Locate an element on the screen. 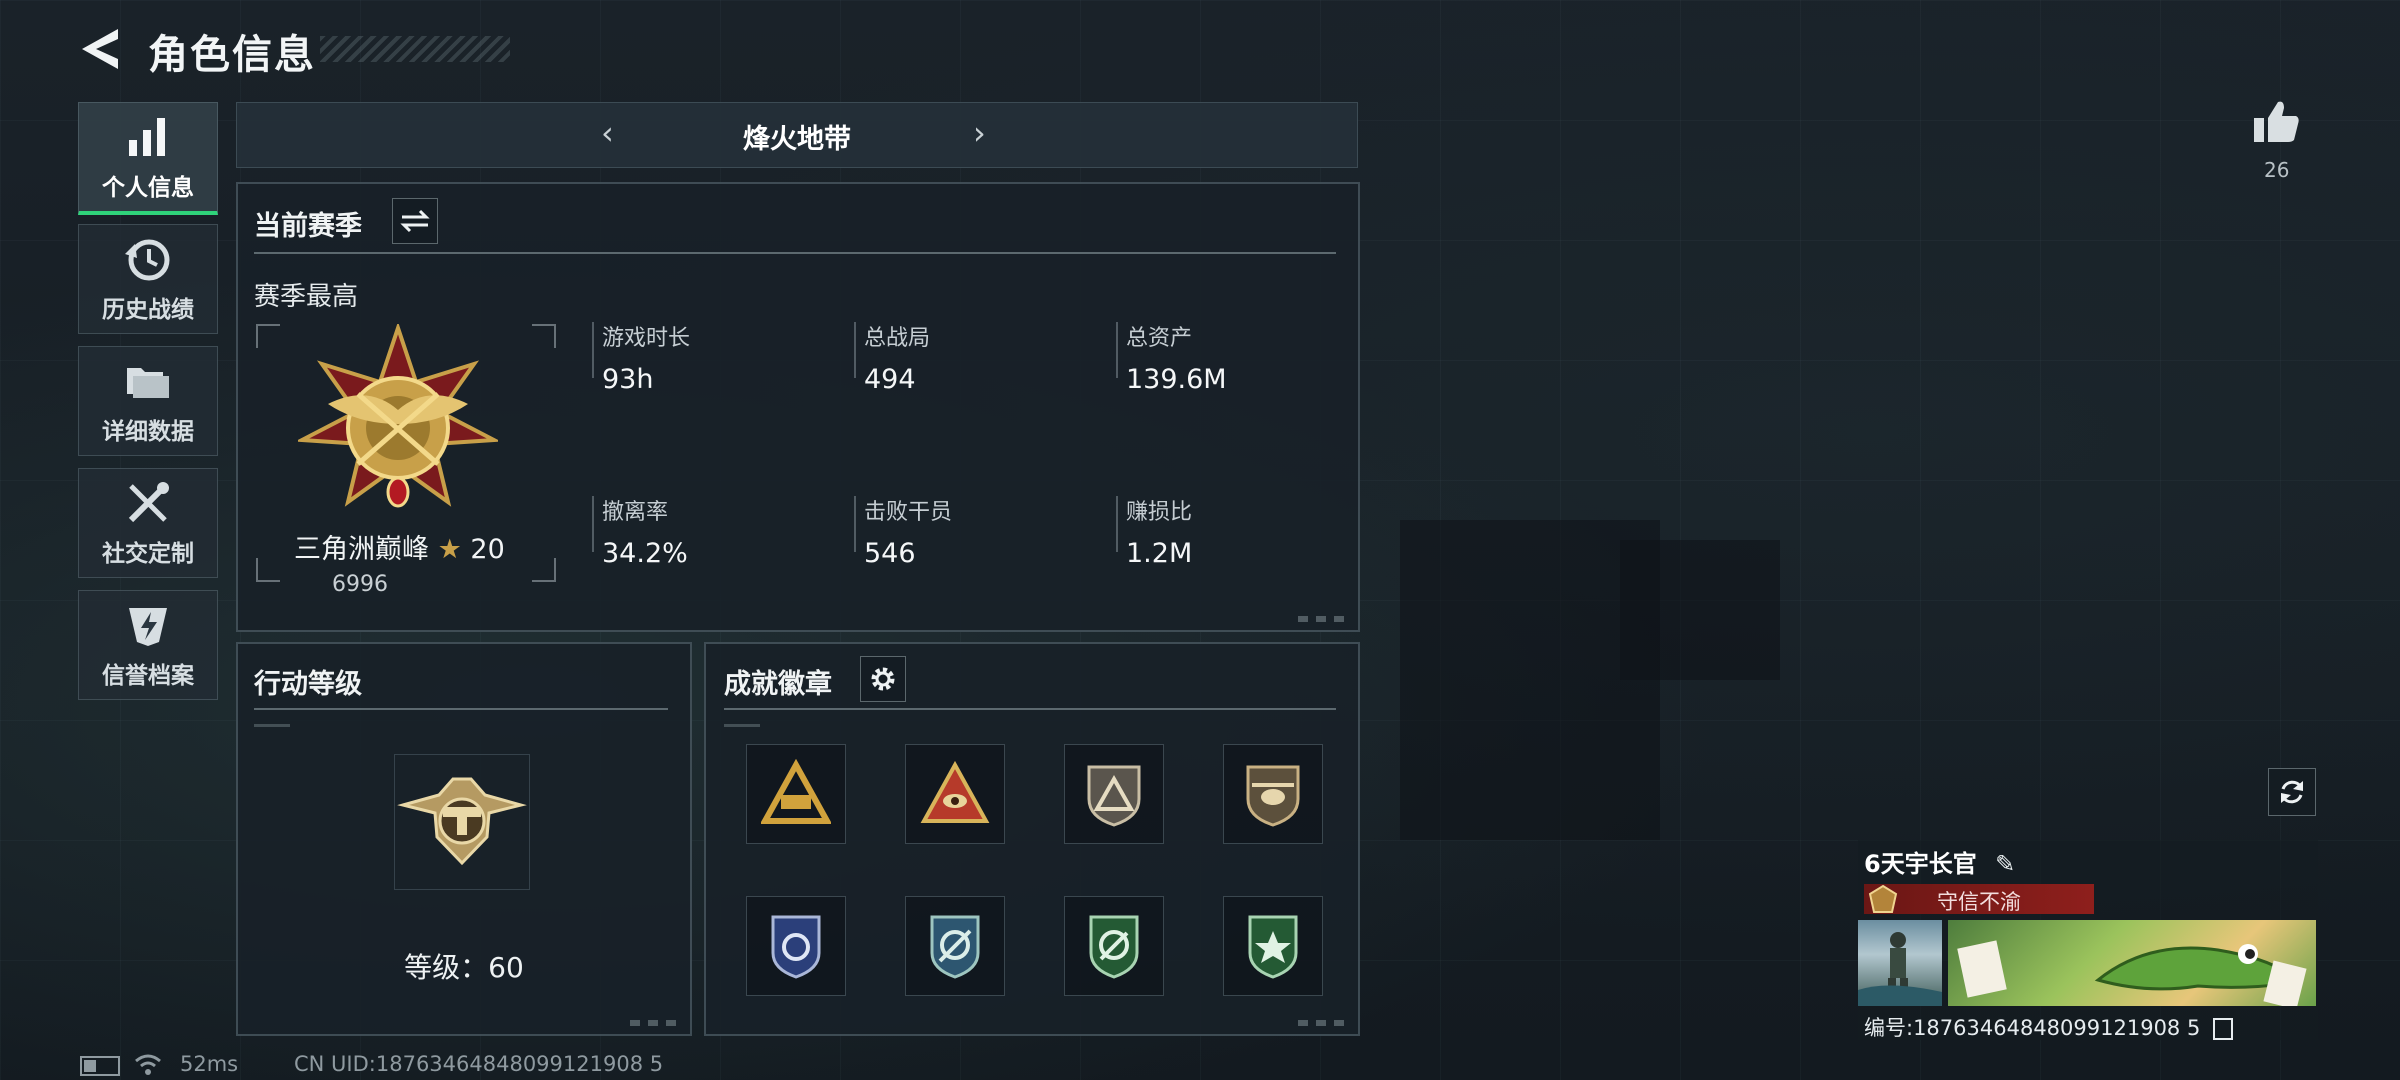 The image size is (2400, 1080). nav-label: 历史战绩 is located at coordinates (148, 310).